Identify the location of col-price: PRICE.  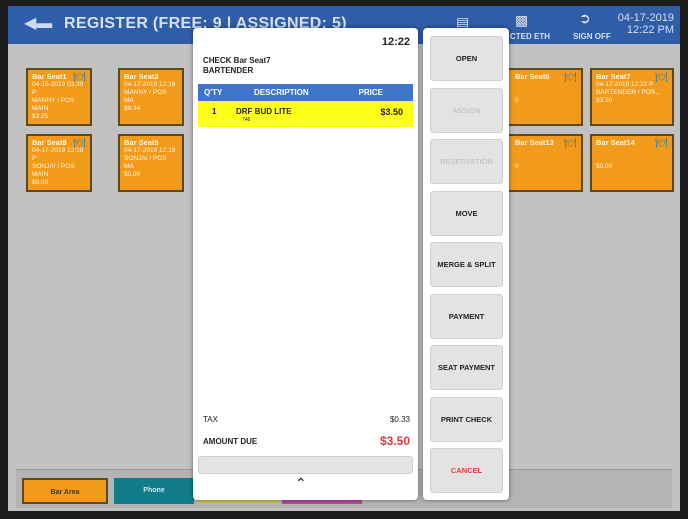
(370, 92).